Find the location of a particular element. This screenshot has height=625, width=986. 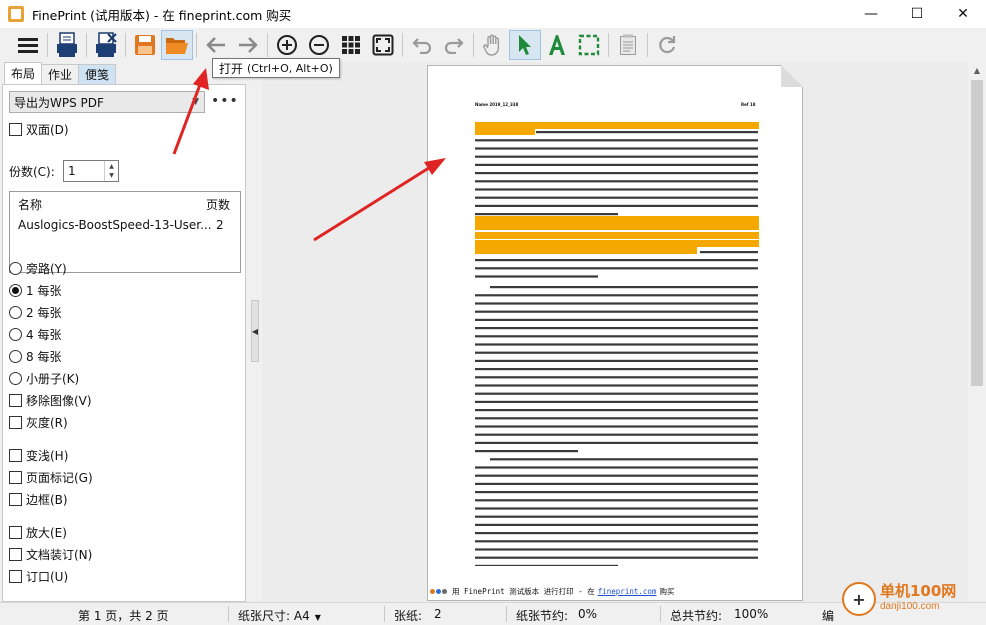

zoom-out-button is located at coordinates (319, 45).